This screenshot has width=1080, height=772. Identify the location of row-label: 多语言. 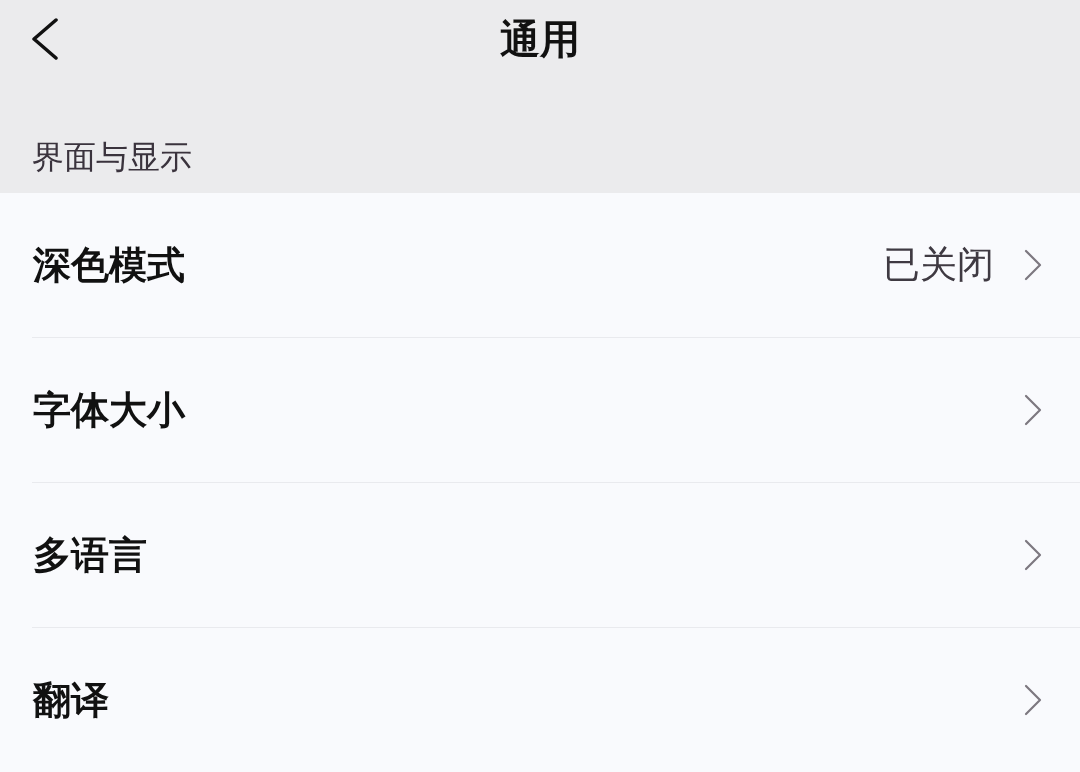
(90, 555).